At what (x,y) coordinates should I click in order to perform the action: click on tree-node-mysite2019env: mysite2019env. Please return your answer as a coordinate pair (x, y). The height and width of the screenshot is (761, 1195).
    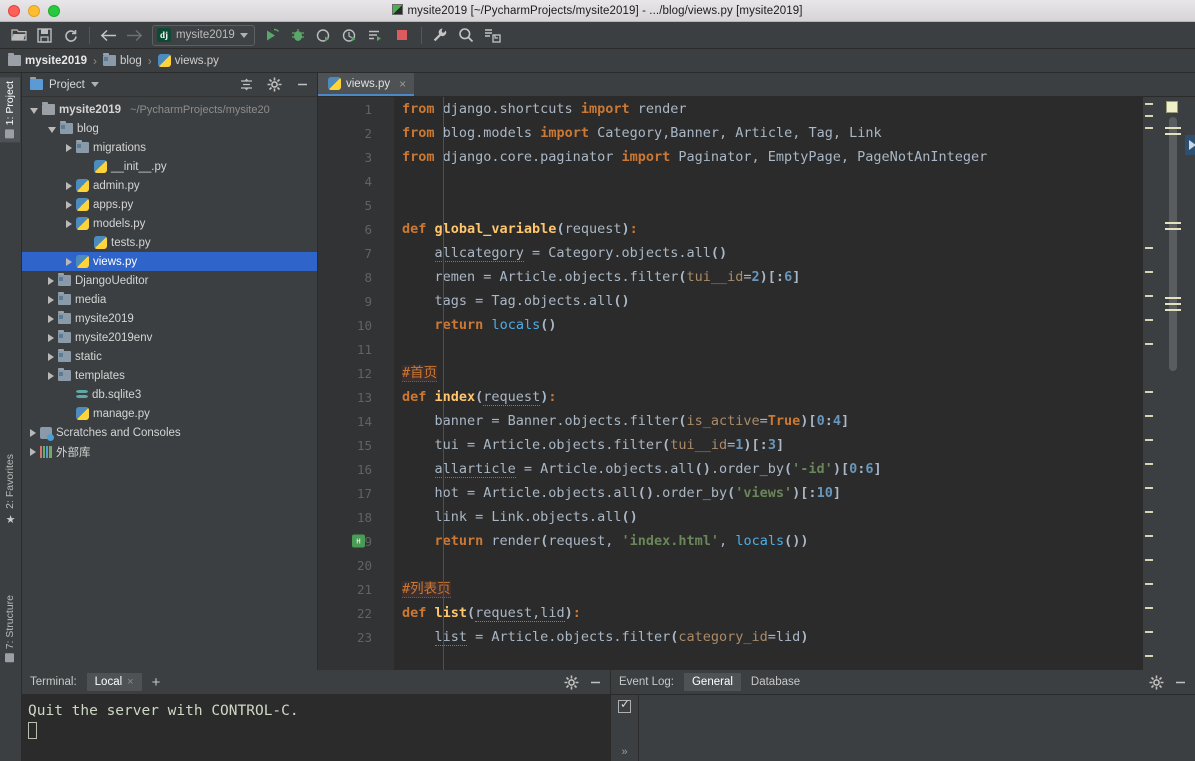
    Looking at the image, I should click on (169, 337).